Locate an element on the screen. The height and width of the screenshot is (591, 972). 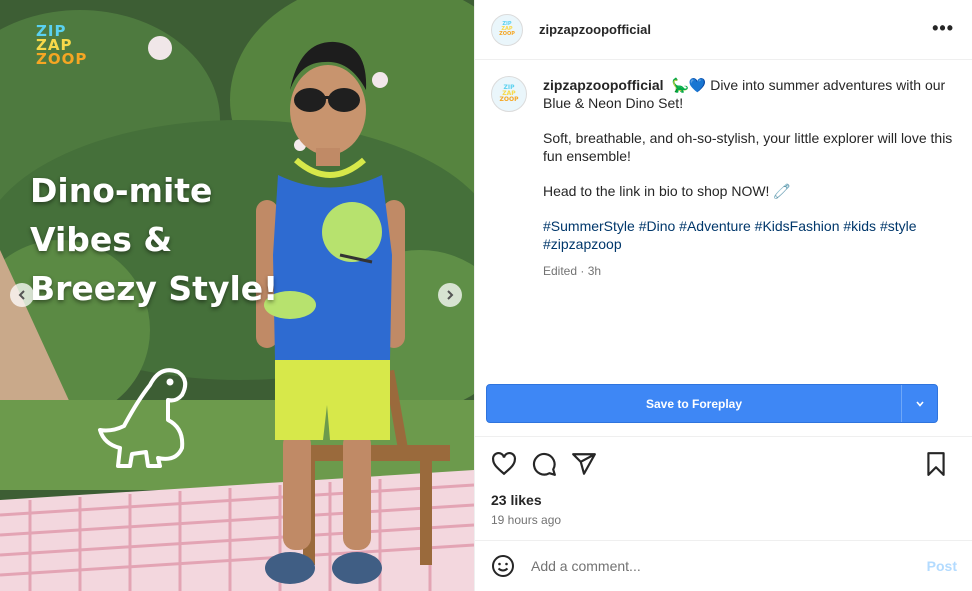
action-icons is located at coordinates (720, 464).